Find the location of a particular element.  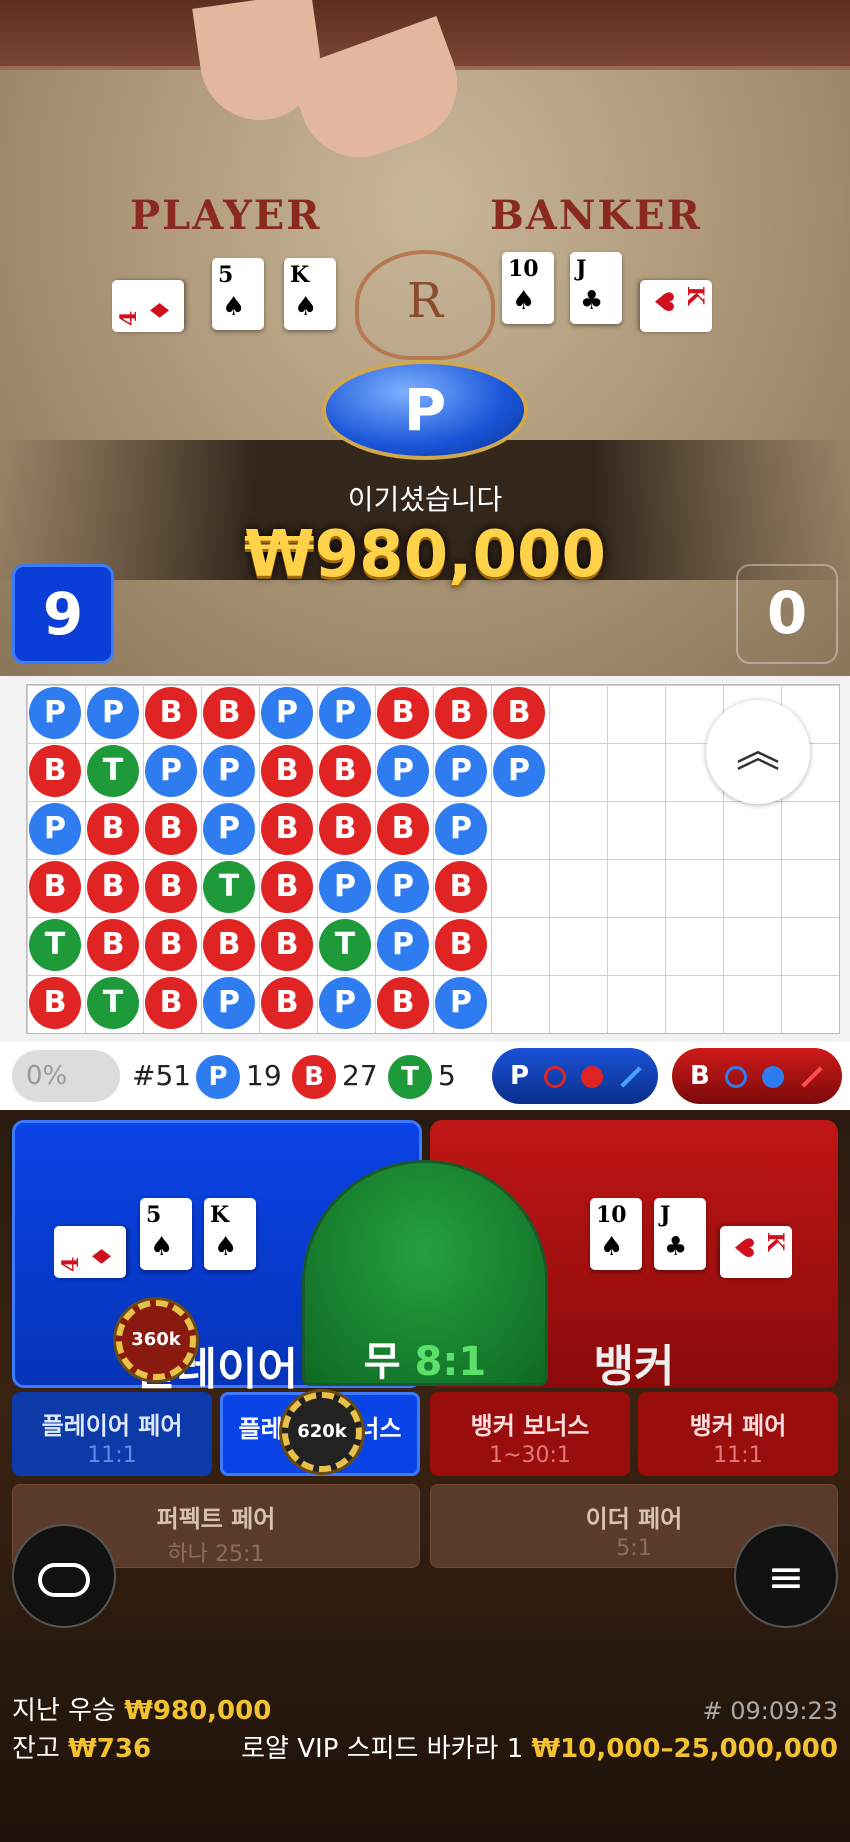

expand-roadmap-button: ︽ is located at coordinates (758, 752).